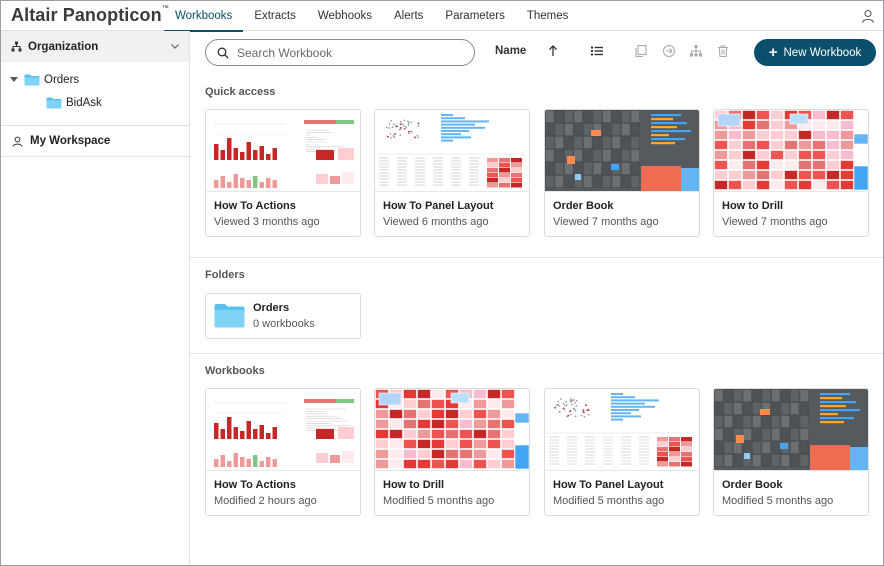 The image size is (884, 566). Describe the element at coordinates (84, 102) in the screenshot. I see `tree-item-label: BidAsk` at that location.